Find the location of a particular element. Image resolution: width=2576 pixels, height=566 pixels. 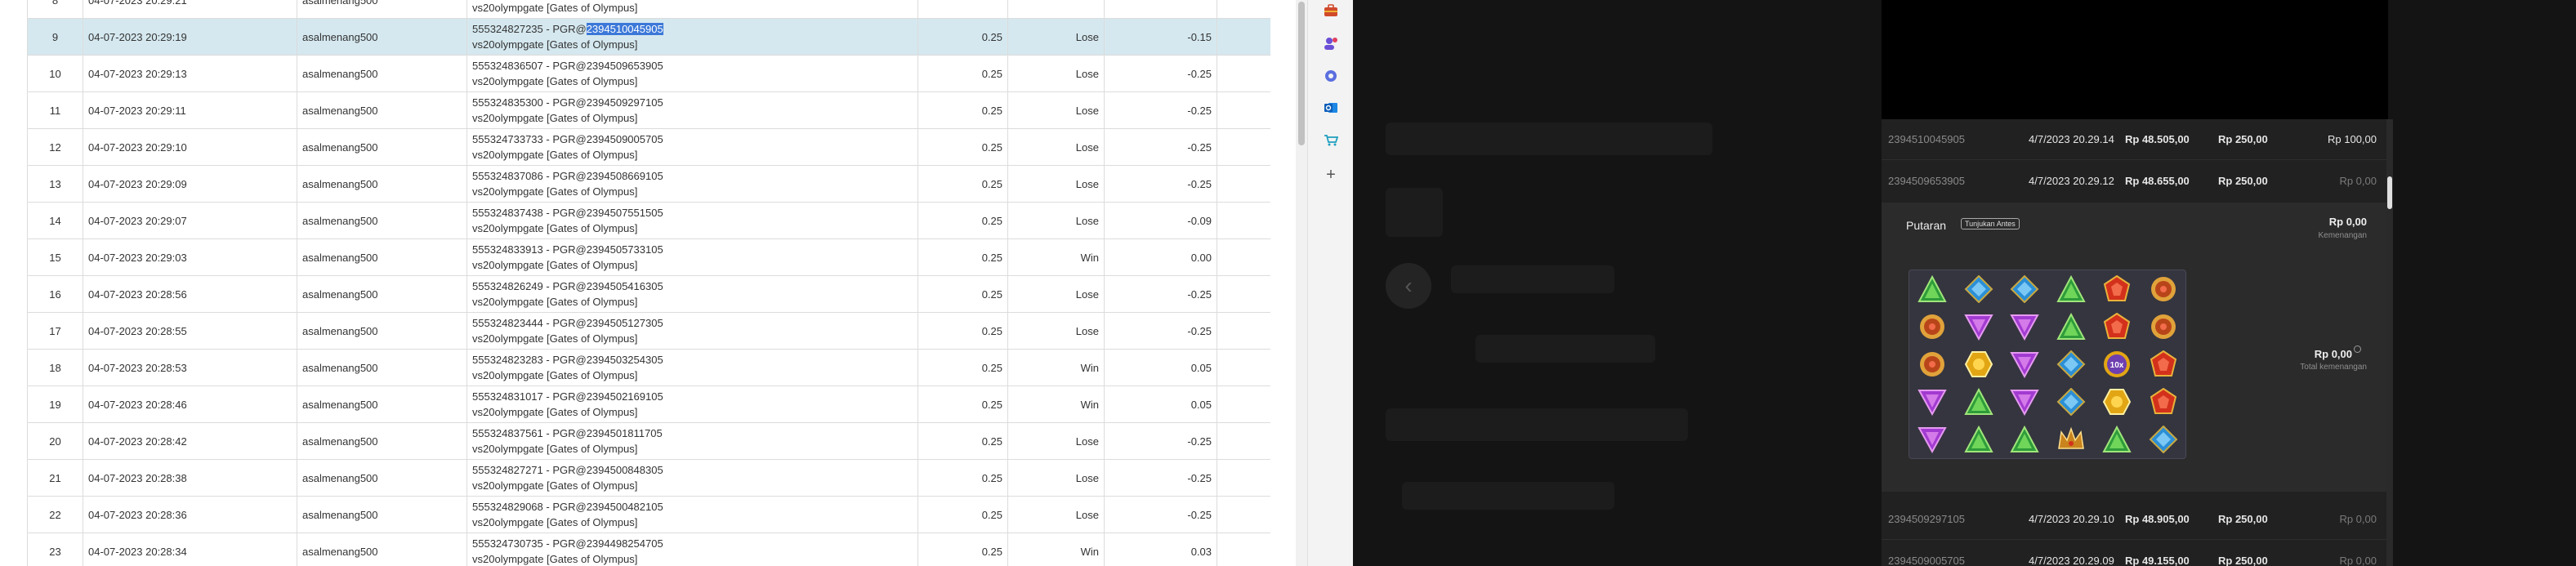

tx-round-id: 2394500482105 is located at coordinates (625, 507).